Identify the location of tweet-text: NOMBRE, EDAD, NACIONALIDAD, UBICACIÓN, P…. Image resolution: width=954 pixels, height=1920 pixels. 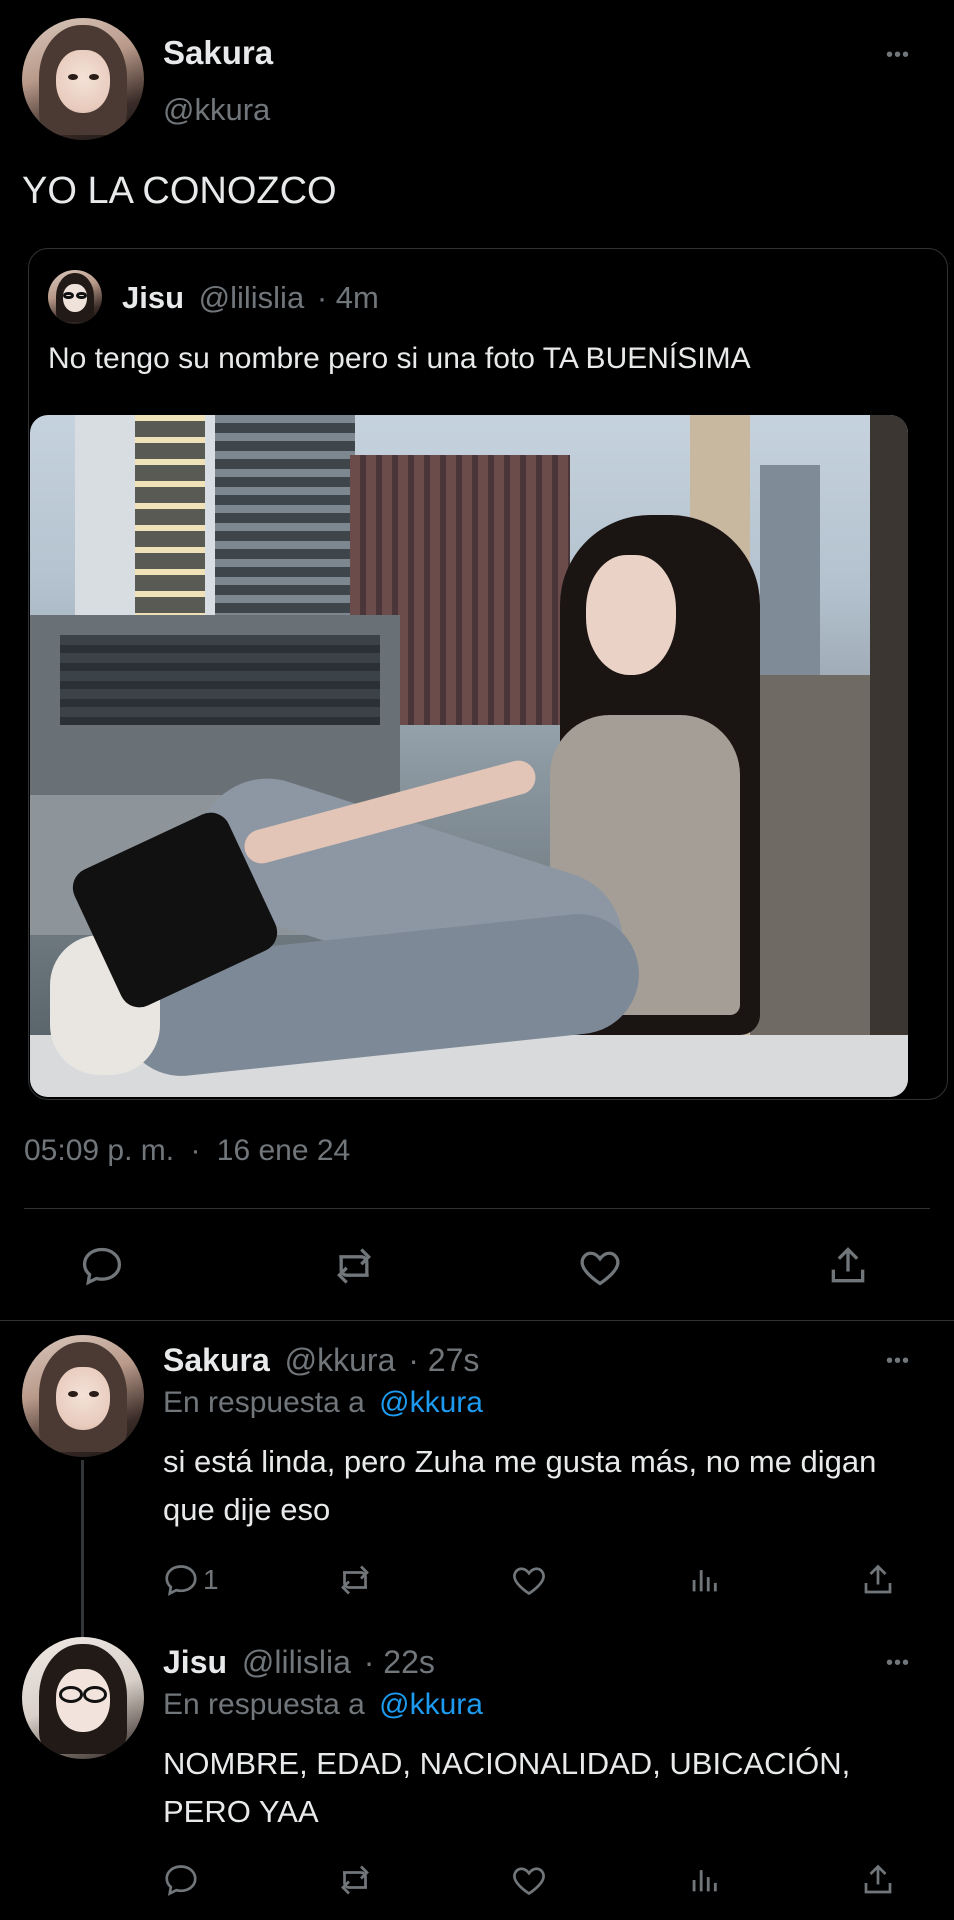
(507, 1787).